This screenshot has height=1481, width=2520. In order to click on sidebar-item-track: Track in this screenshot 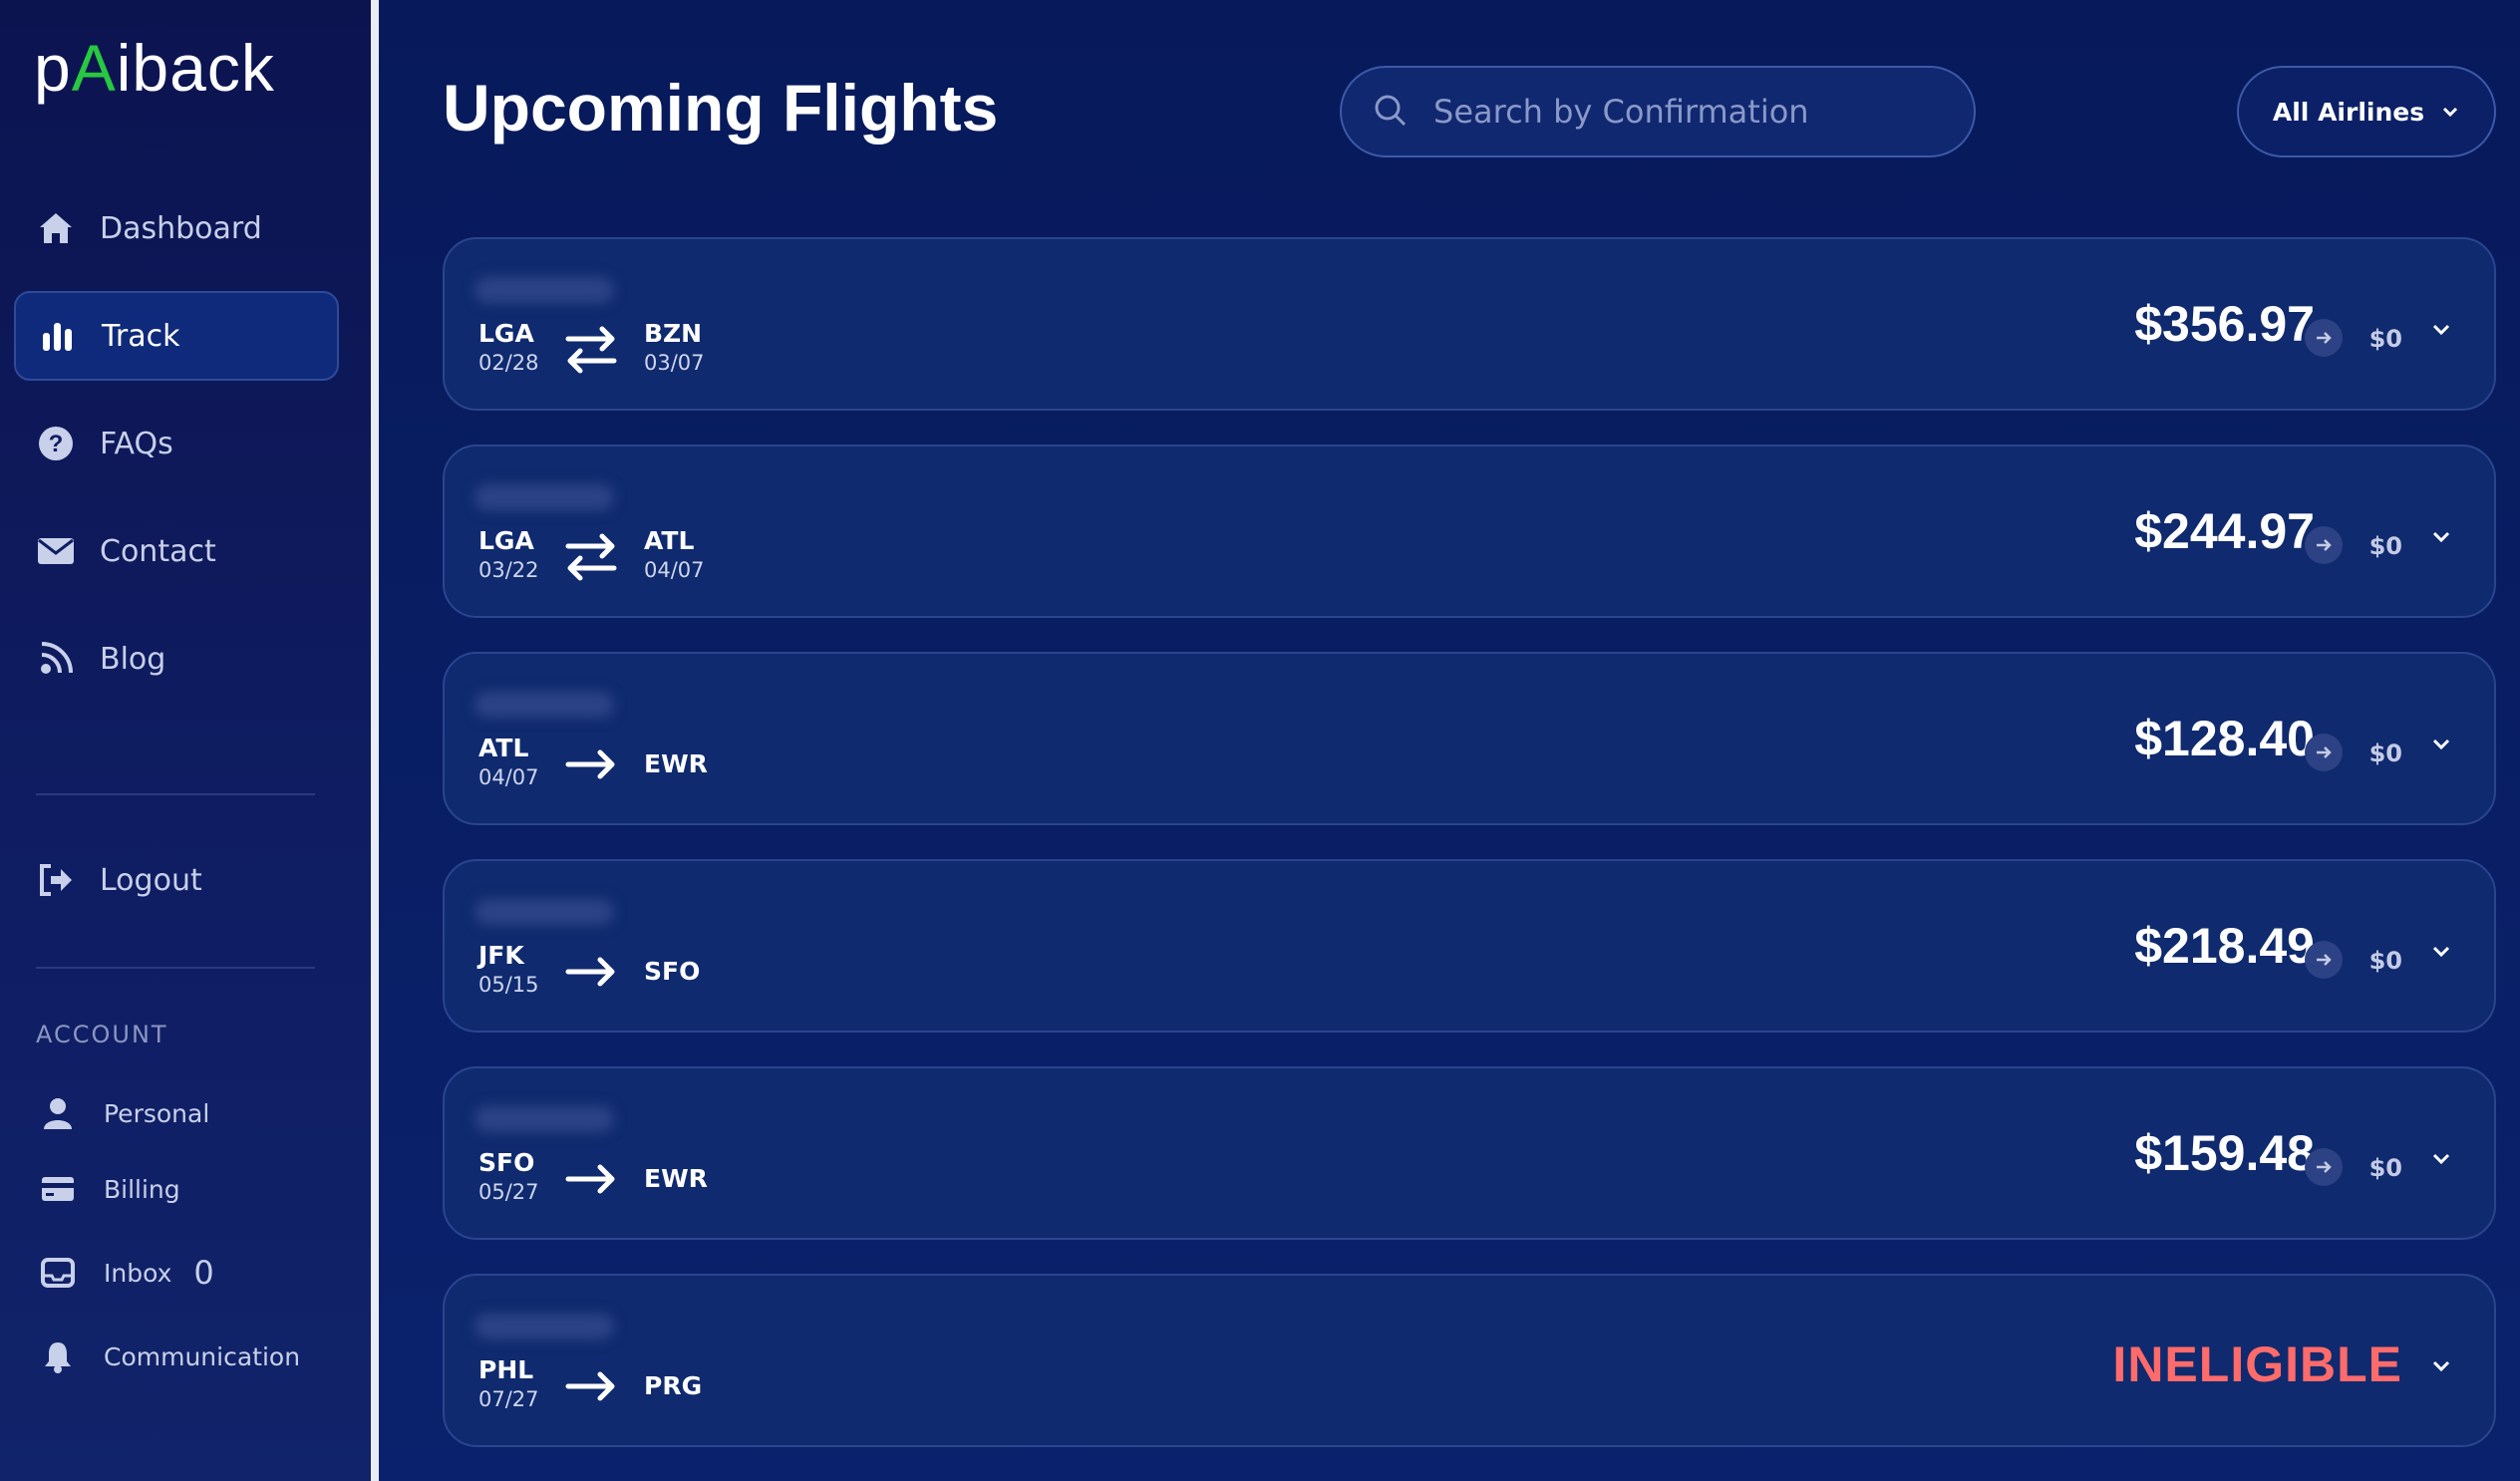, I will do `click(176, 336)`.